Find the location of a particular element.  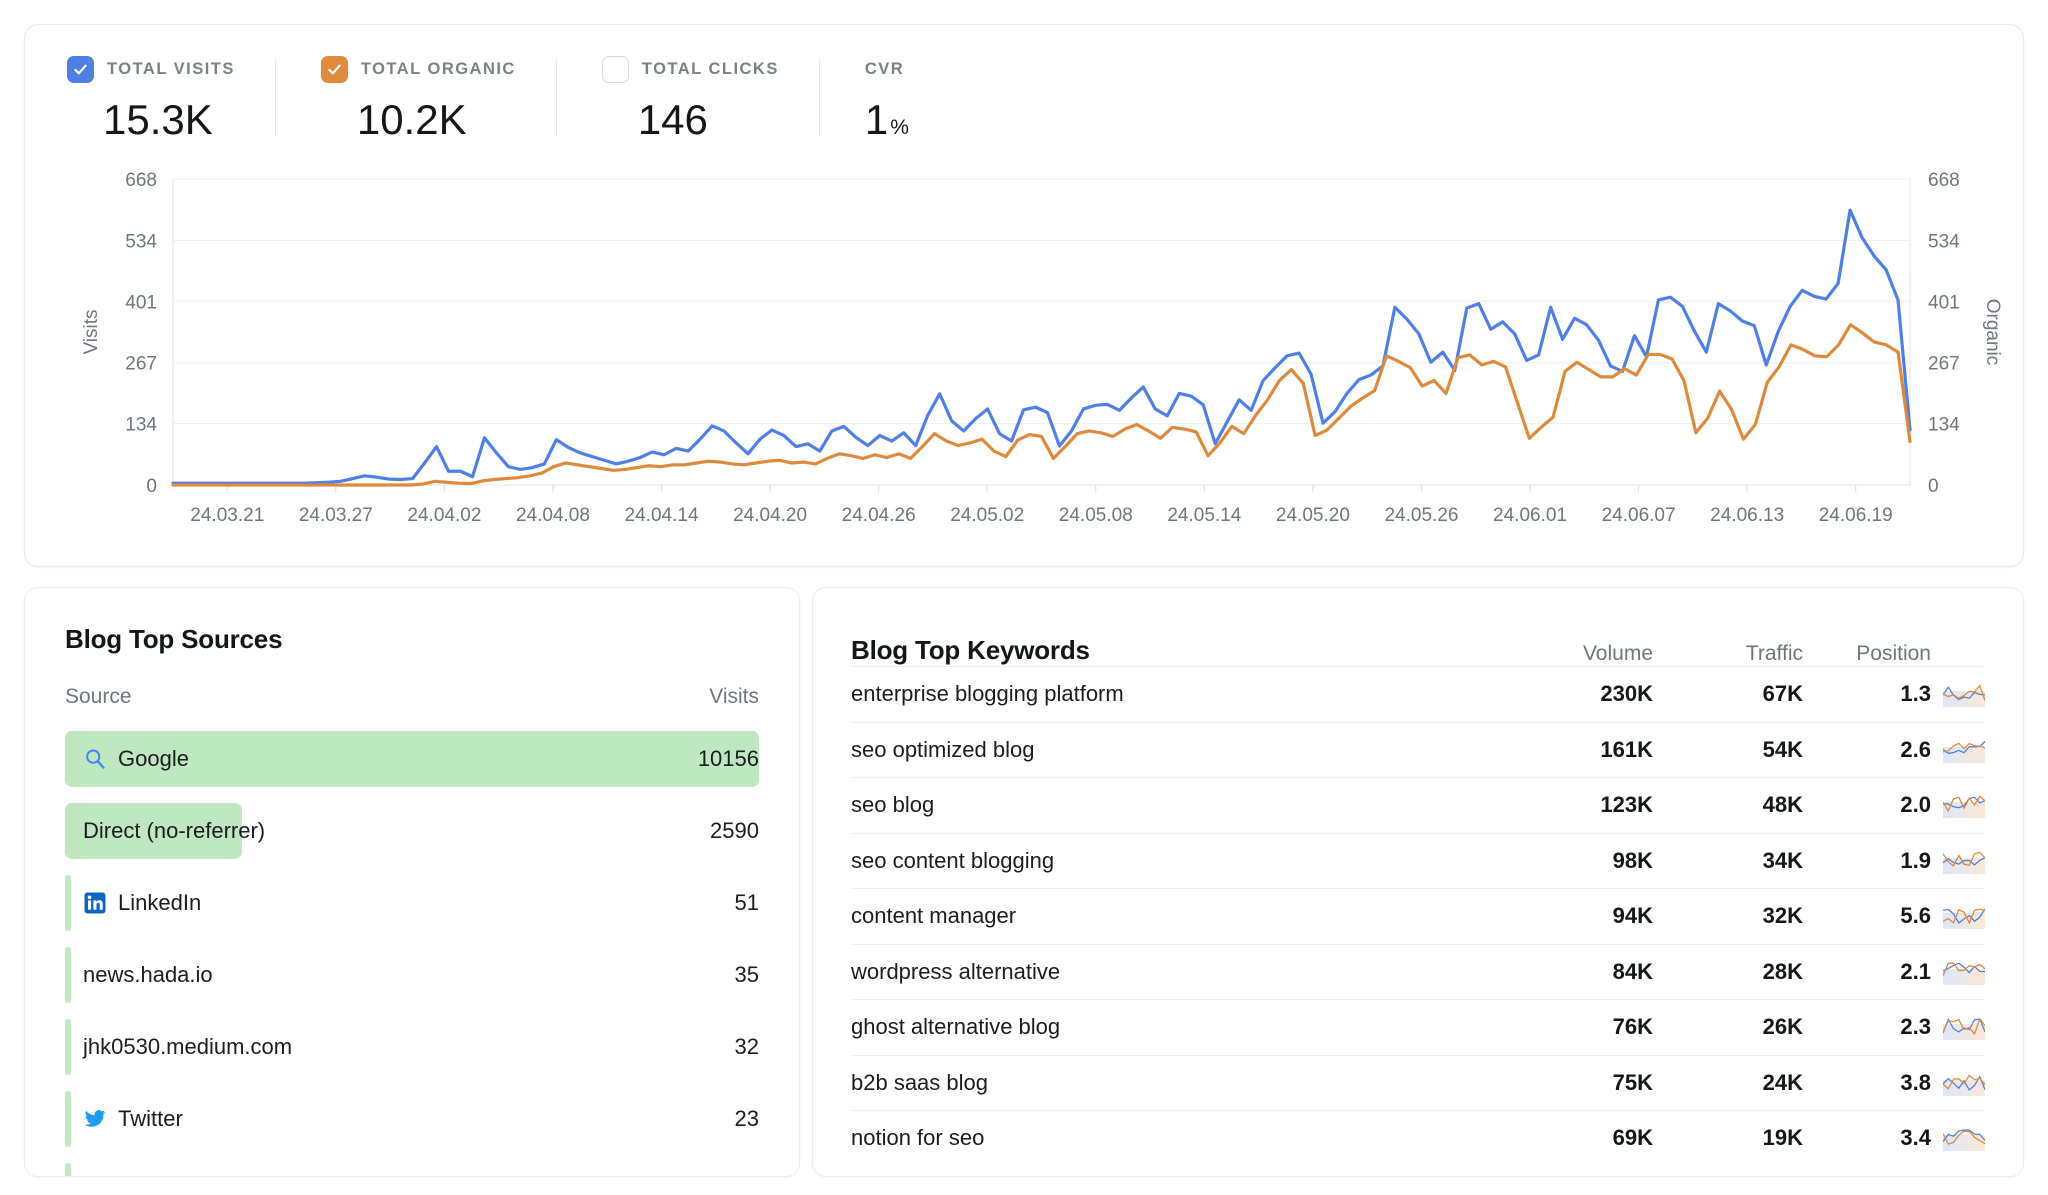

keyword-name: b2b saas blog is located at coordinates (919, 1082).